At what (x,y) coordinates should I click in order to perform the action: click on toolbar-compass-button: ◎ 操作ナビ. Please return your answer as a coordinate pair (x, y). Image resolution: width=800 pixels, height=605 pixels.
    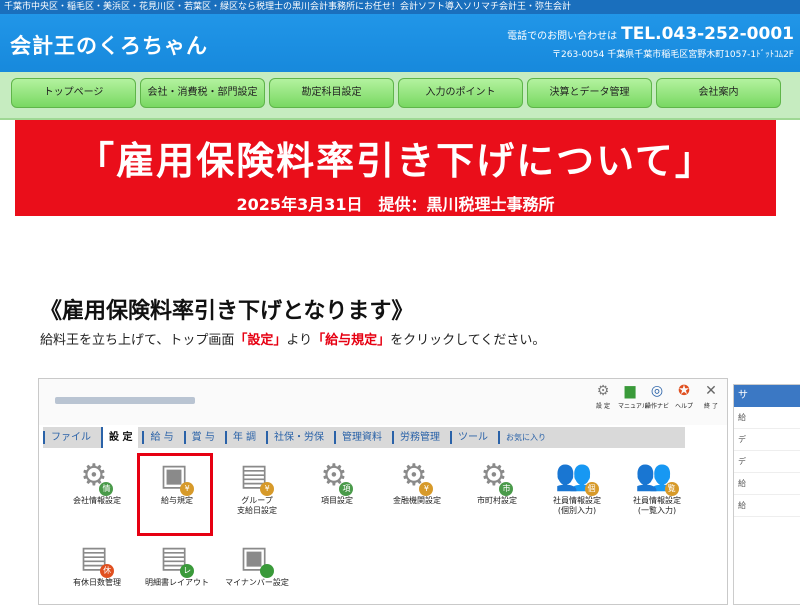
    Looking at the image, I should click on (657, 396).